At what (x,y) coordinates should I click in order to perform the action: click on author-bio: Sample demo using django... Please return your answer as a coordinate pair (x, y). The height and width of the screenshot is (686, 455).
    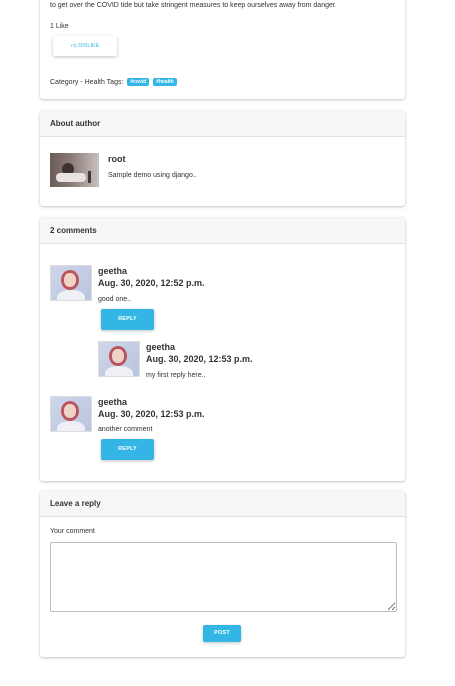
    Looking at the image, I should click on (152, 175).